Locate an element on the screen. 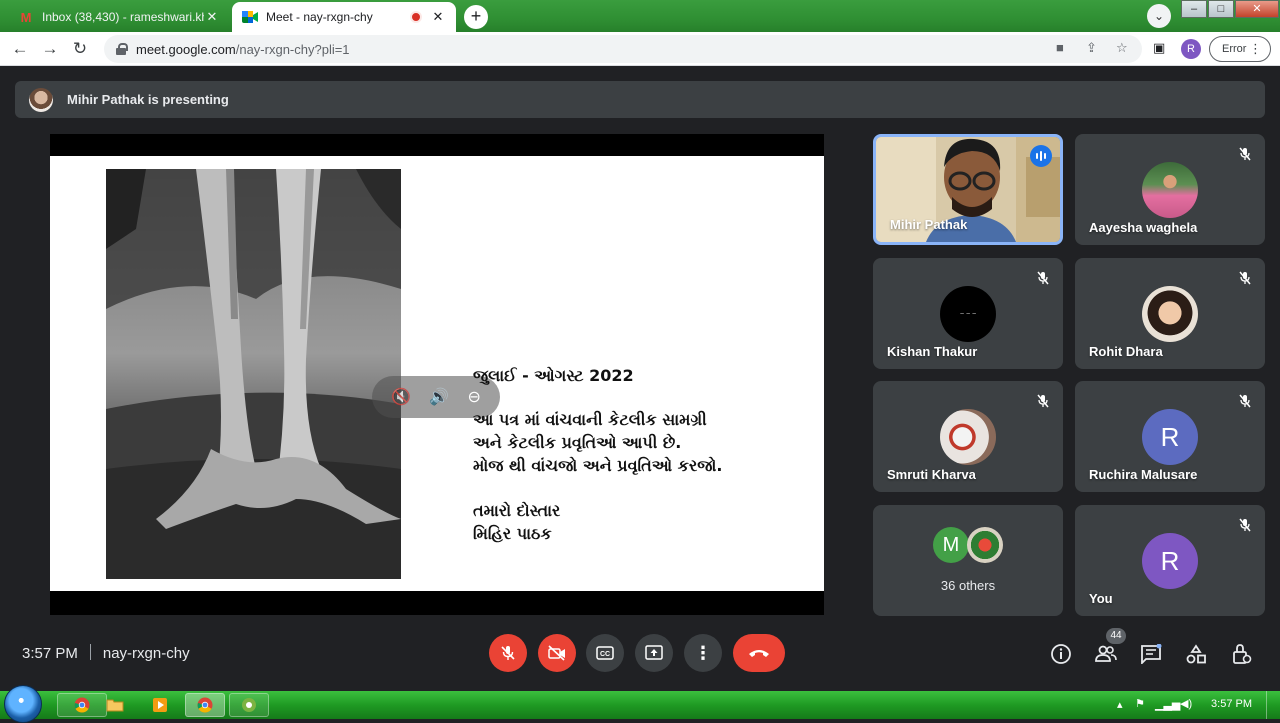 Image resolution: width=1280 pixels, height=723 pixels. error-label: Error is located at coordinates (1234, 49).